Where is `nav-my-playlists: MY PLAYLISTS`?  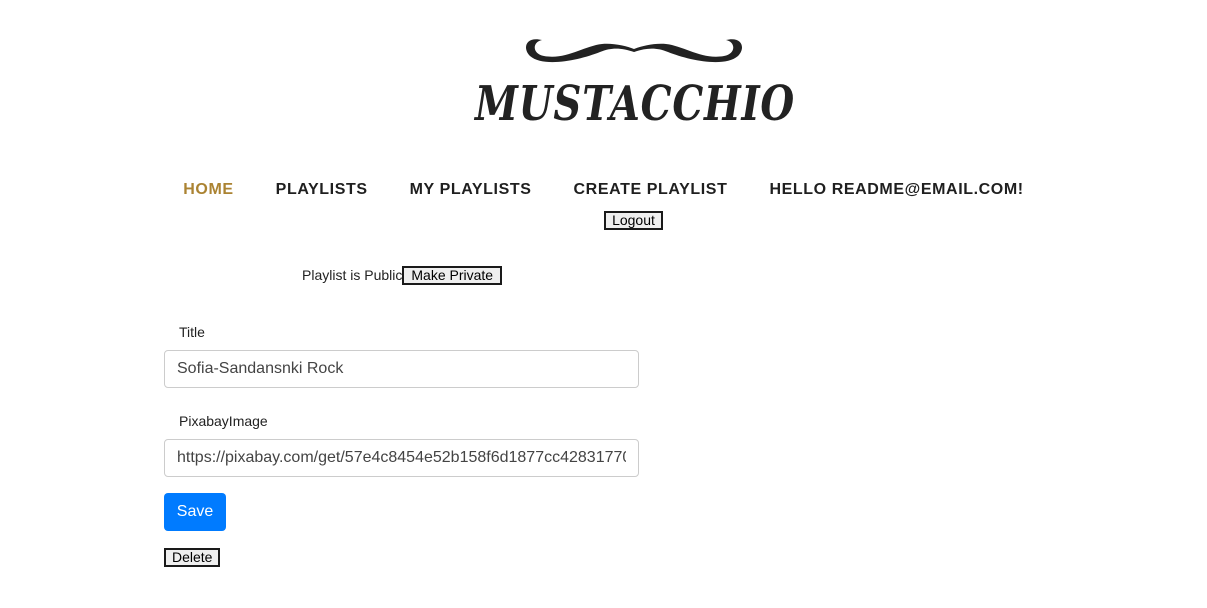
nav-my-playlists: MY PLAYLISTS is located at coordinates (471, 190).